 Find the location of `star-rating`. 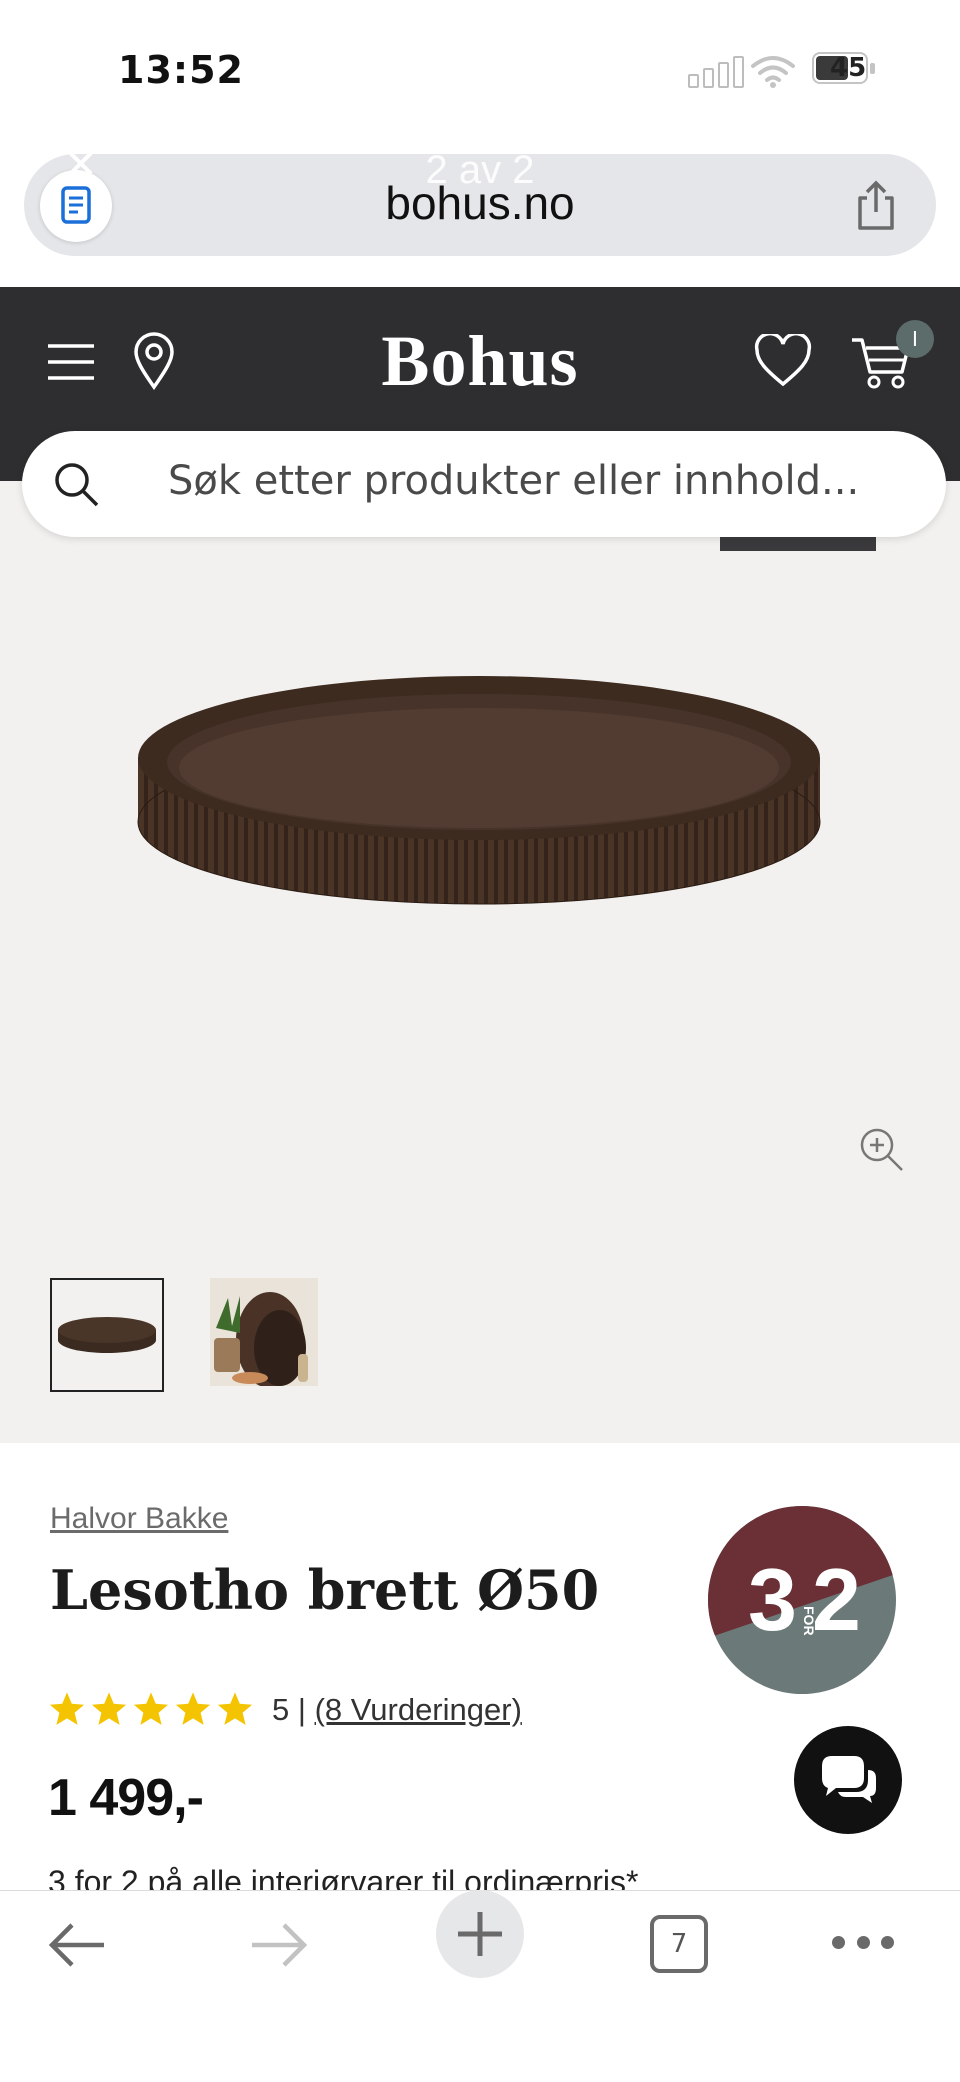

star-rating is located at coordinates (151, 1709).